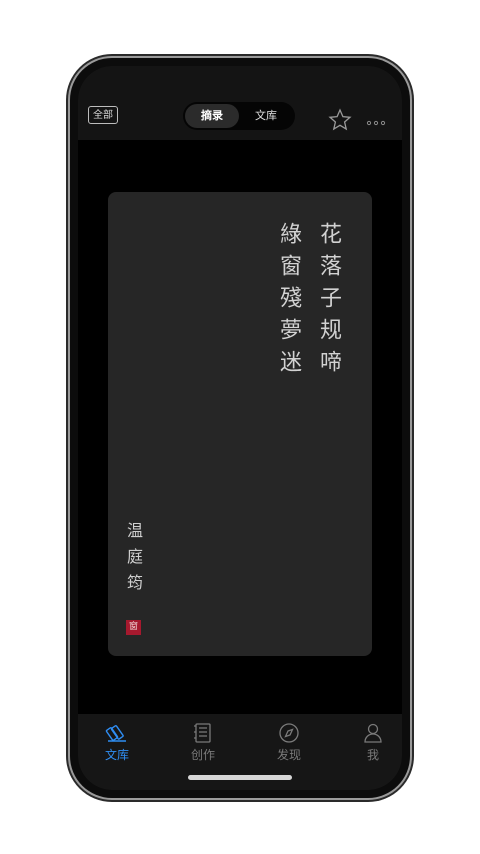 The height and width of the screenshot is (854, 480). What do you see at coordinates (372, 755) in the screenshot?
I see `nav-label: 我` at bounding box center [372, 755].